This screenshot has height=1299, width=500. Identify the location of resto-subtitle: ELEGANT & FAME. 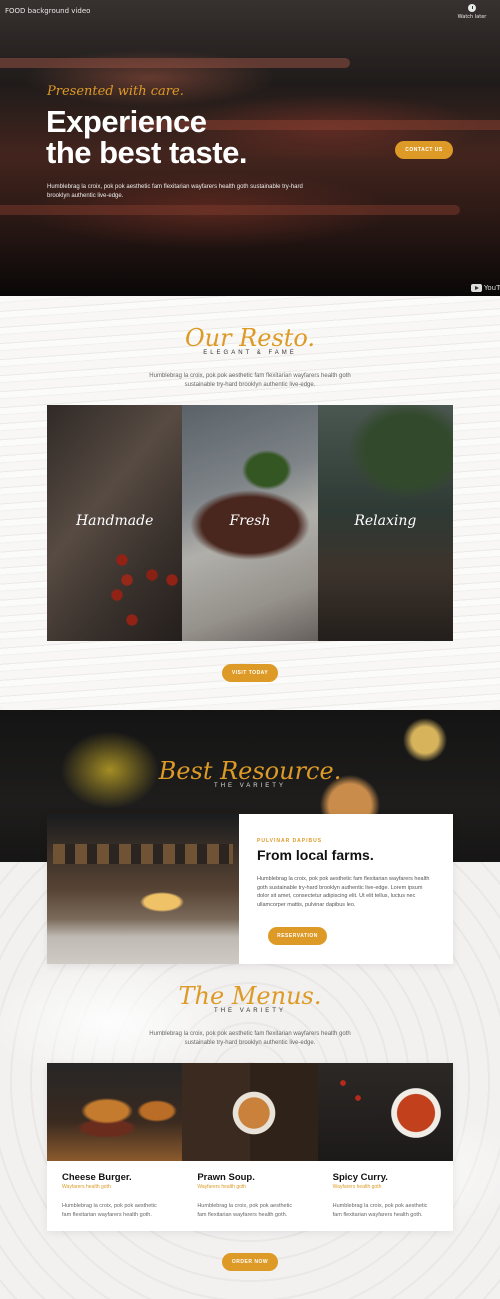
(250, 353).